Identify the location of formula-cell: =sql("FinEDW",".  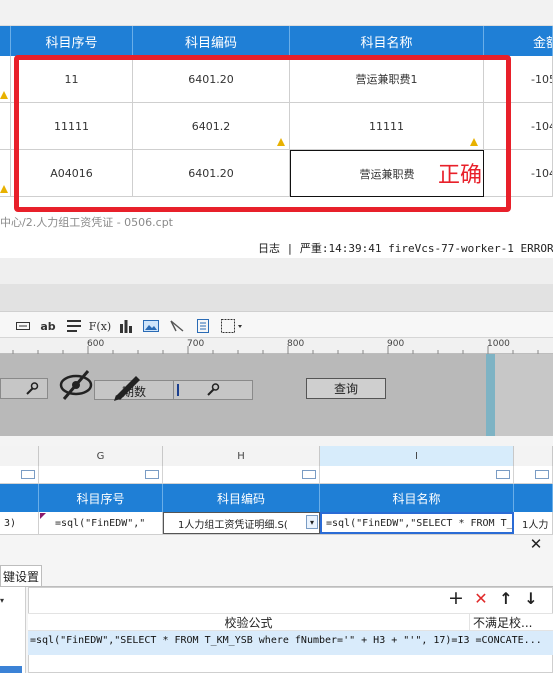
(101, 523).